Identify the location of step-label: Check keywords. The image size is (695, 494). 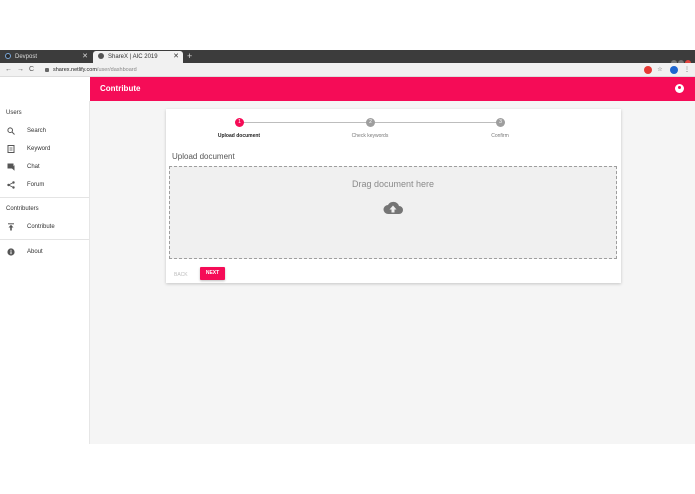
(370, 136).